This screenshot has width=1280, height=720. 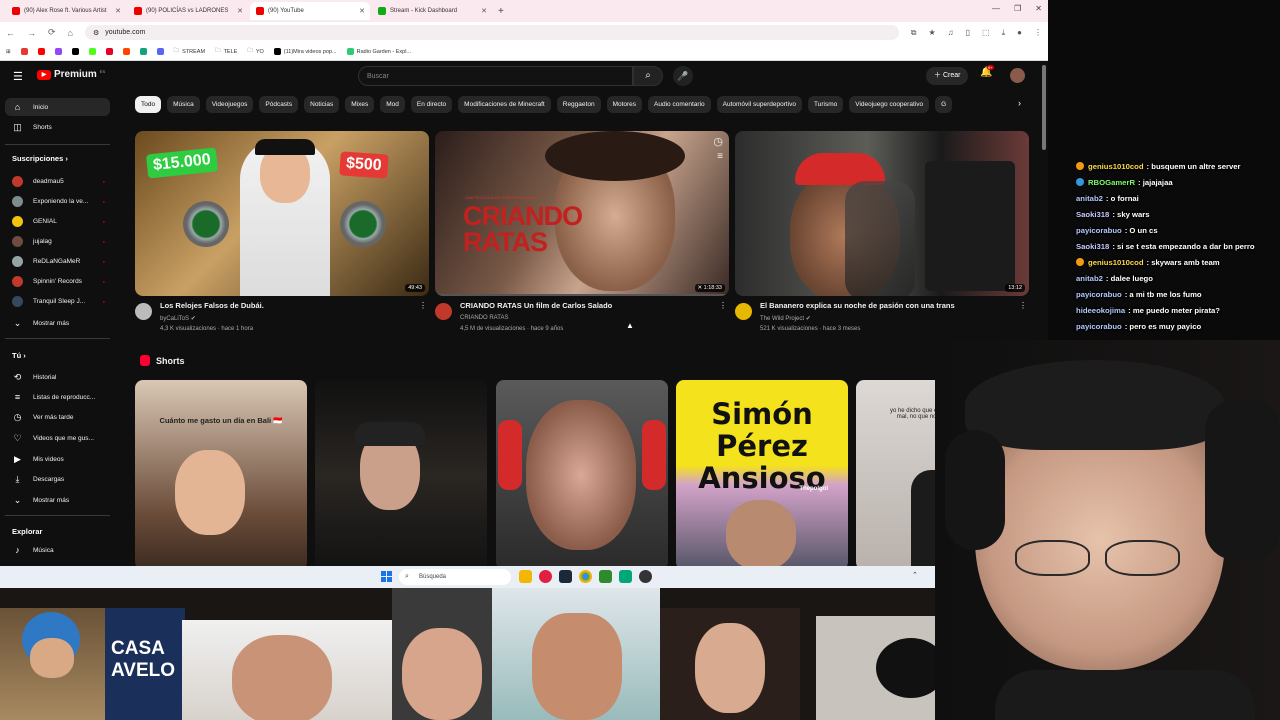 What do you see at coordinates (1017, 8) in the screenshot?
I see `maximize-icon: ❐` at bounding box center [1017, 8].